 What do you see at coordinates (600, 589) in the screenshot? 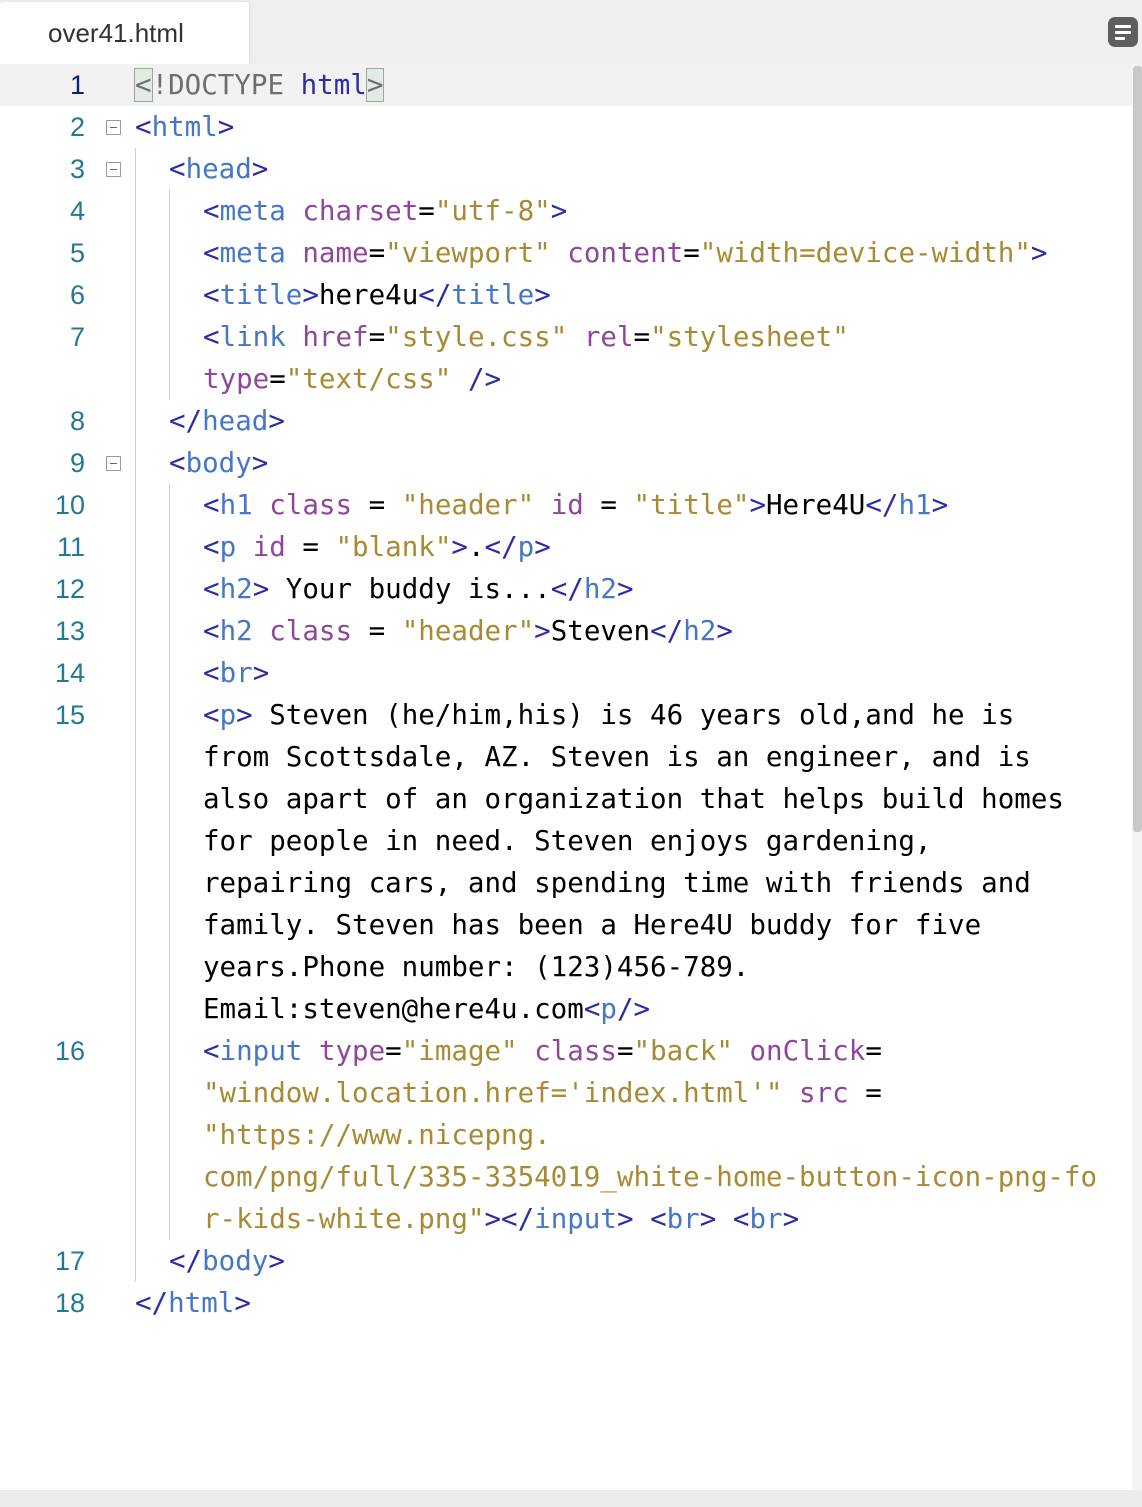
I see `code-token: h2` at bounding box center [600, 589].